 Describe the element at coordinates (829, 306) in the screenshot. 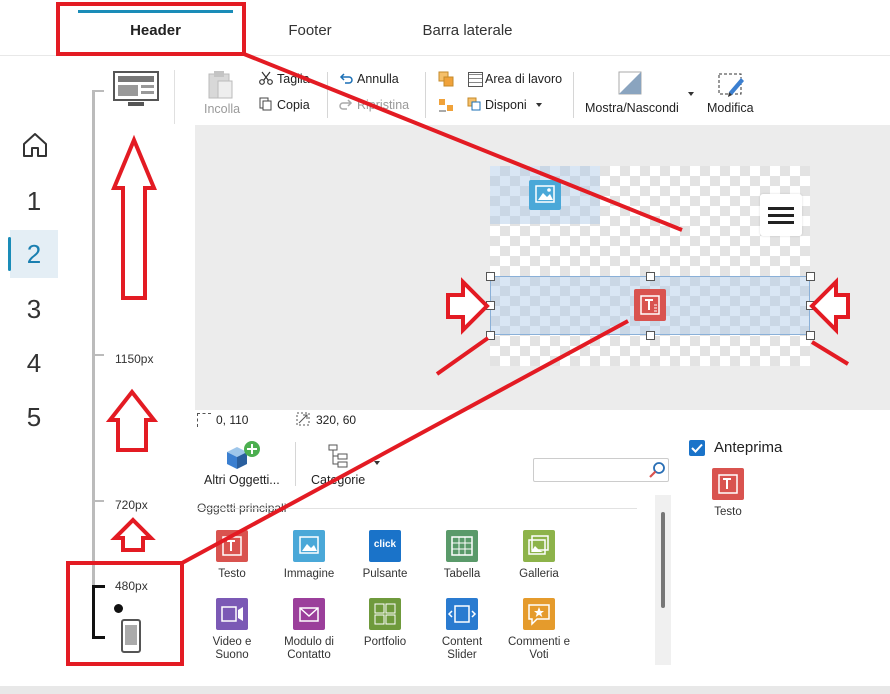

I see `annotation-arrow-left` at that location.